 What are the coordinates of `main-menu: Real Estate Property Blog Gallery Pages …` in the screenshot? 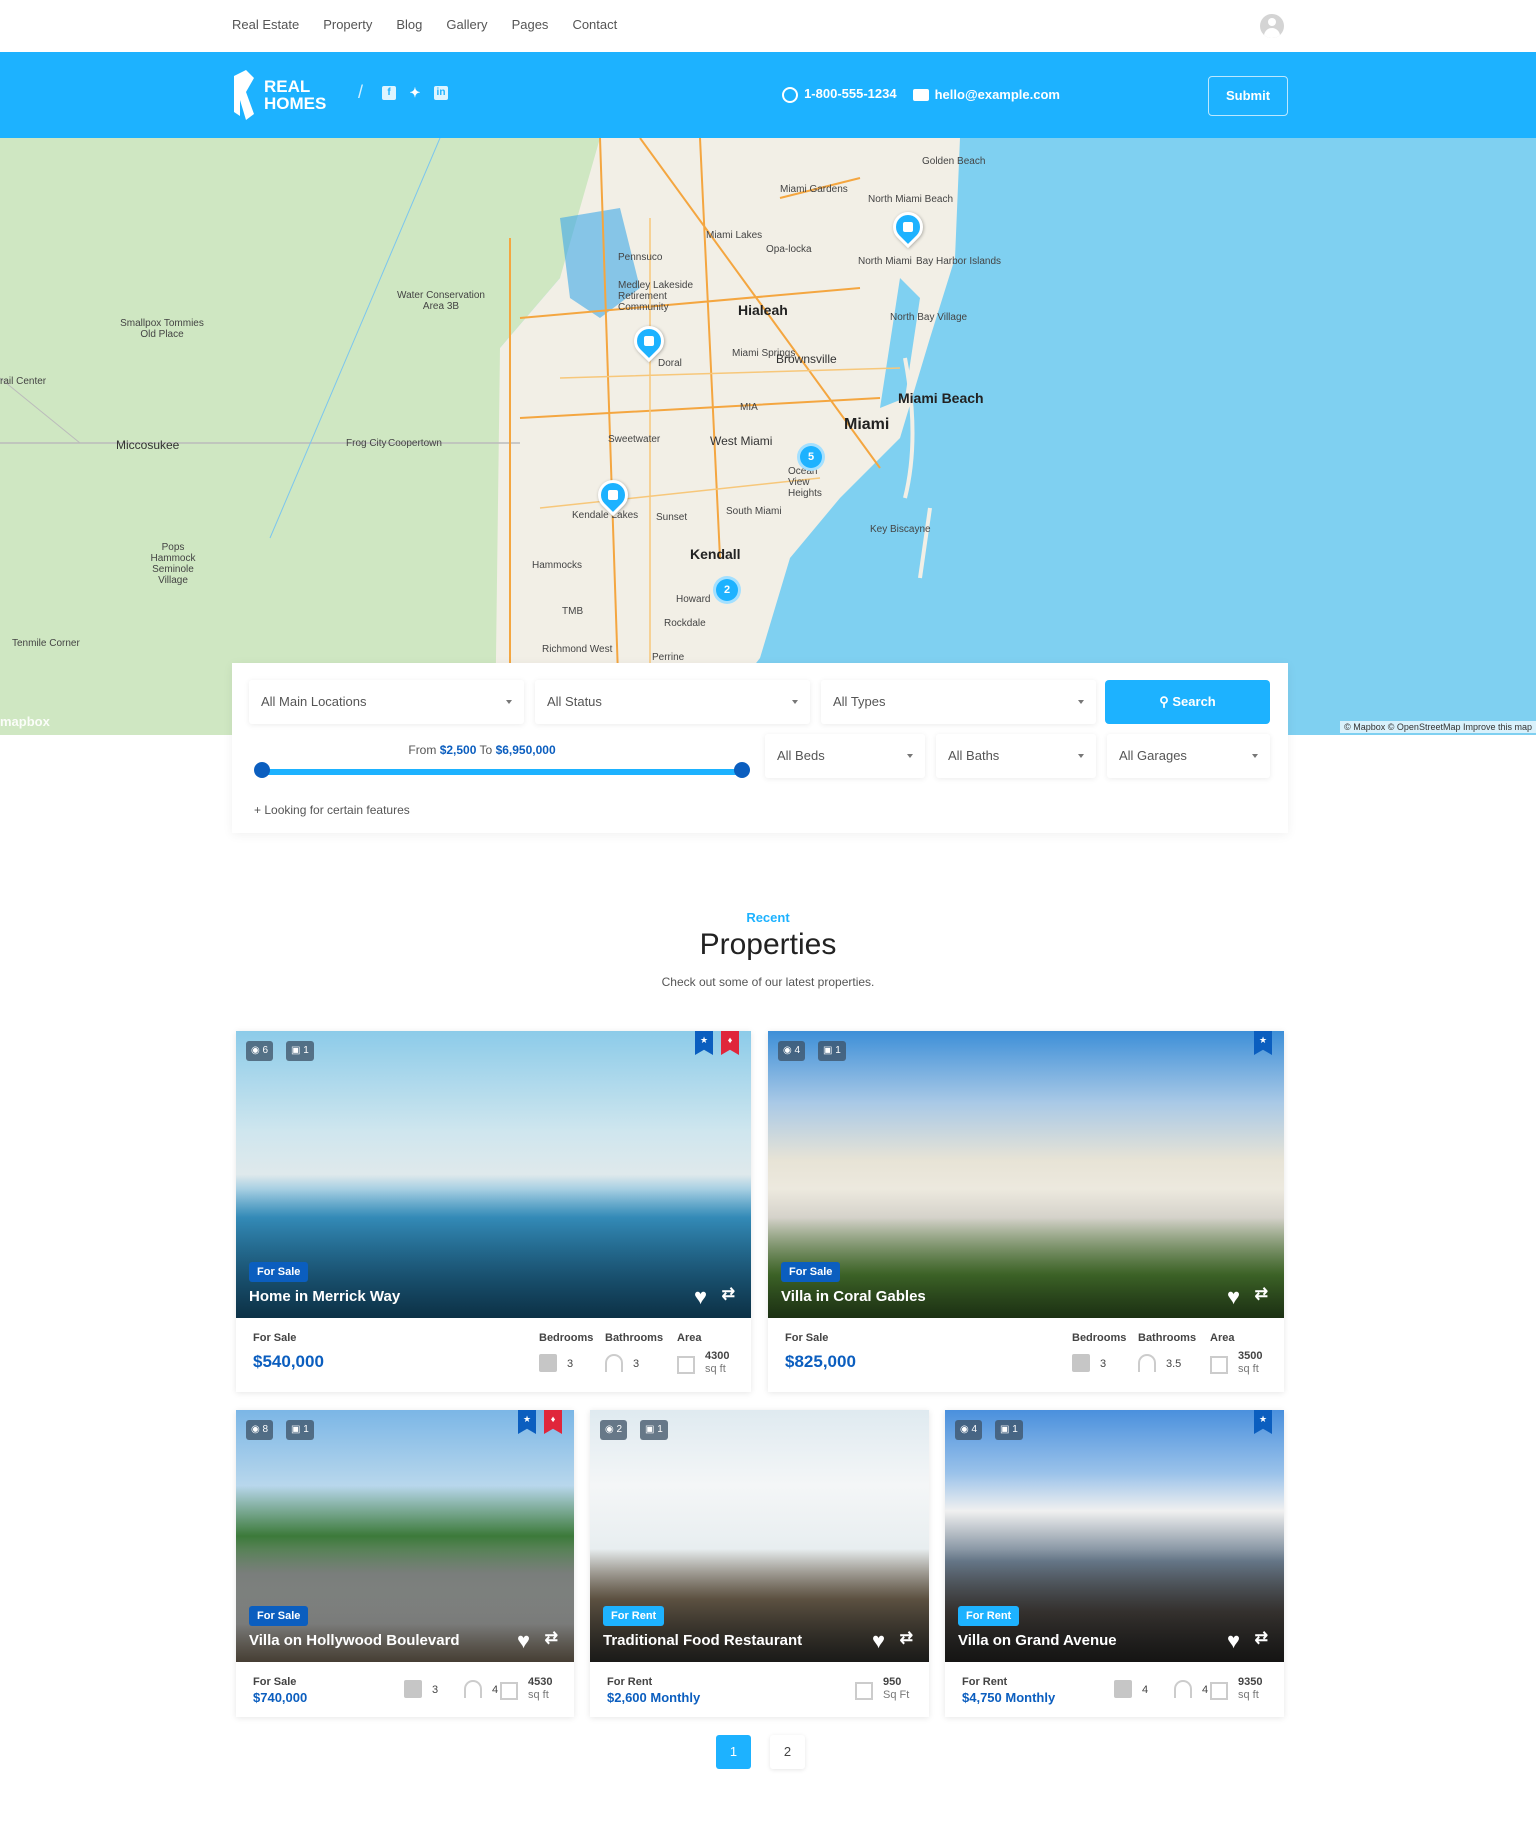 It's located at (424, 24).